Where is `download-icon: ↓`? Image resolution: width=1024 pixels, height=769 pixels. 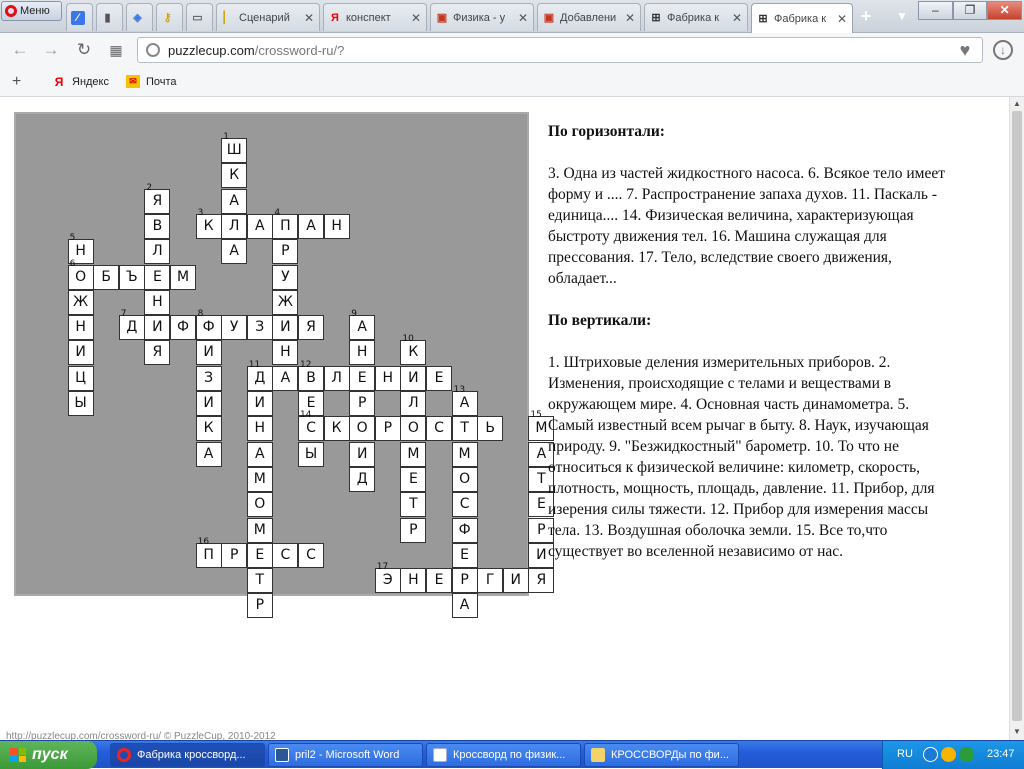 download-icon: ↓ is located at coordinates (1003, 50).